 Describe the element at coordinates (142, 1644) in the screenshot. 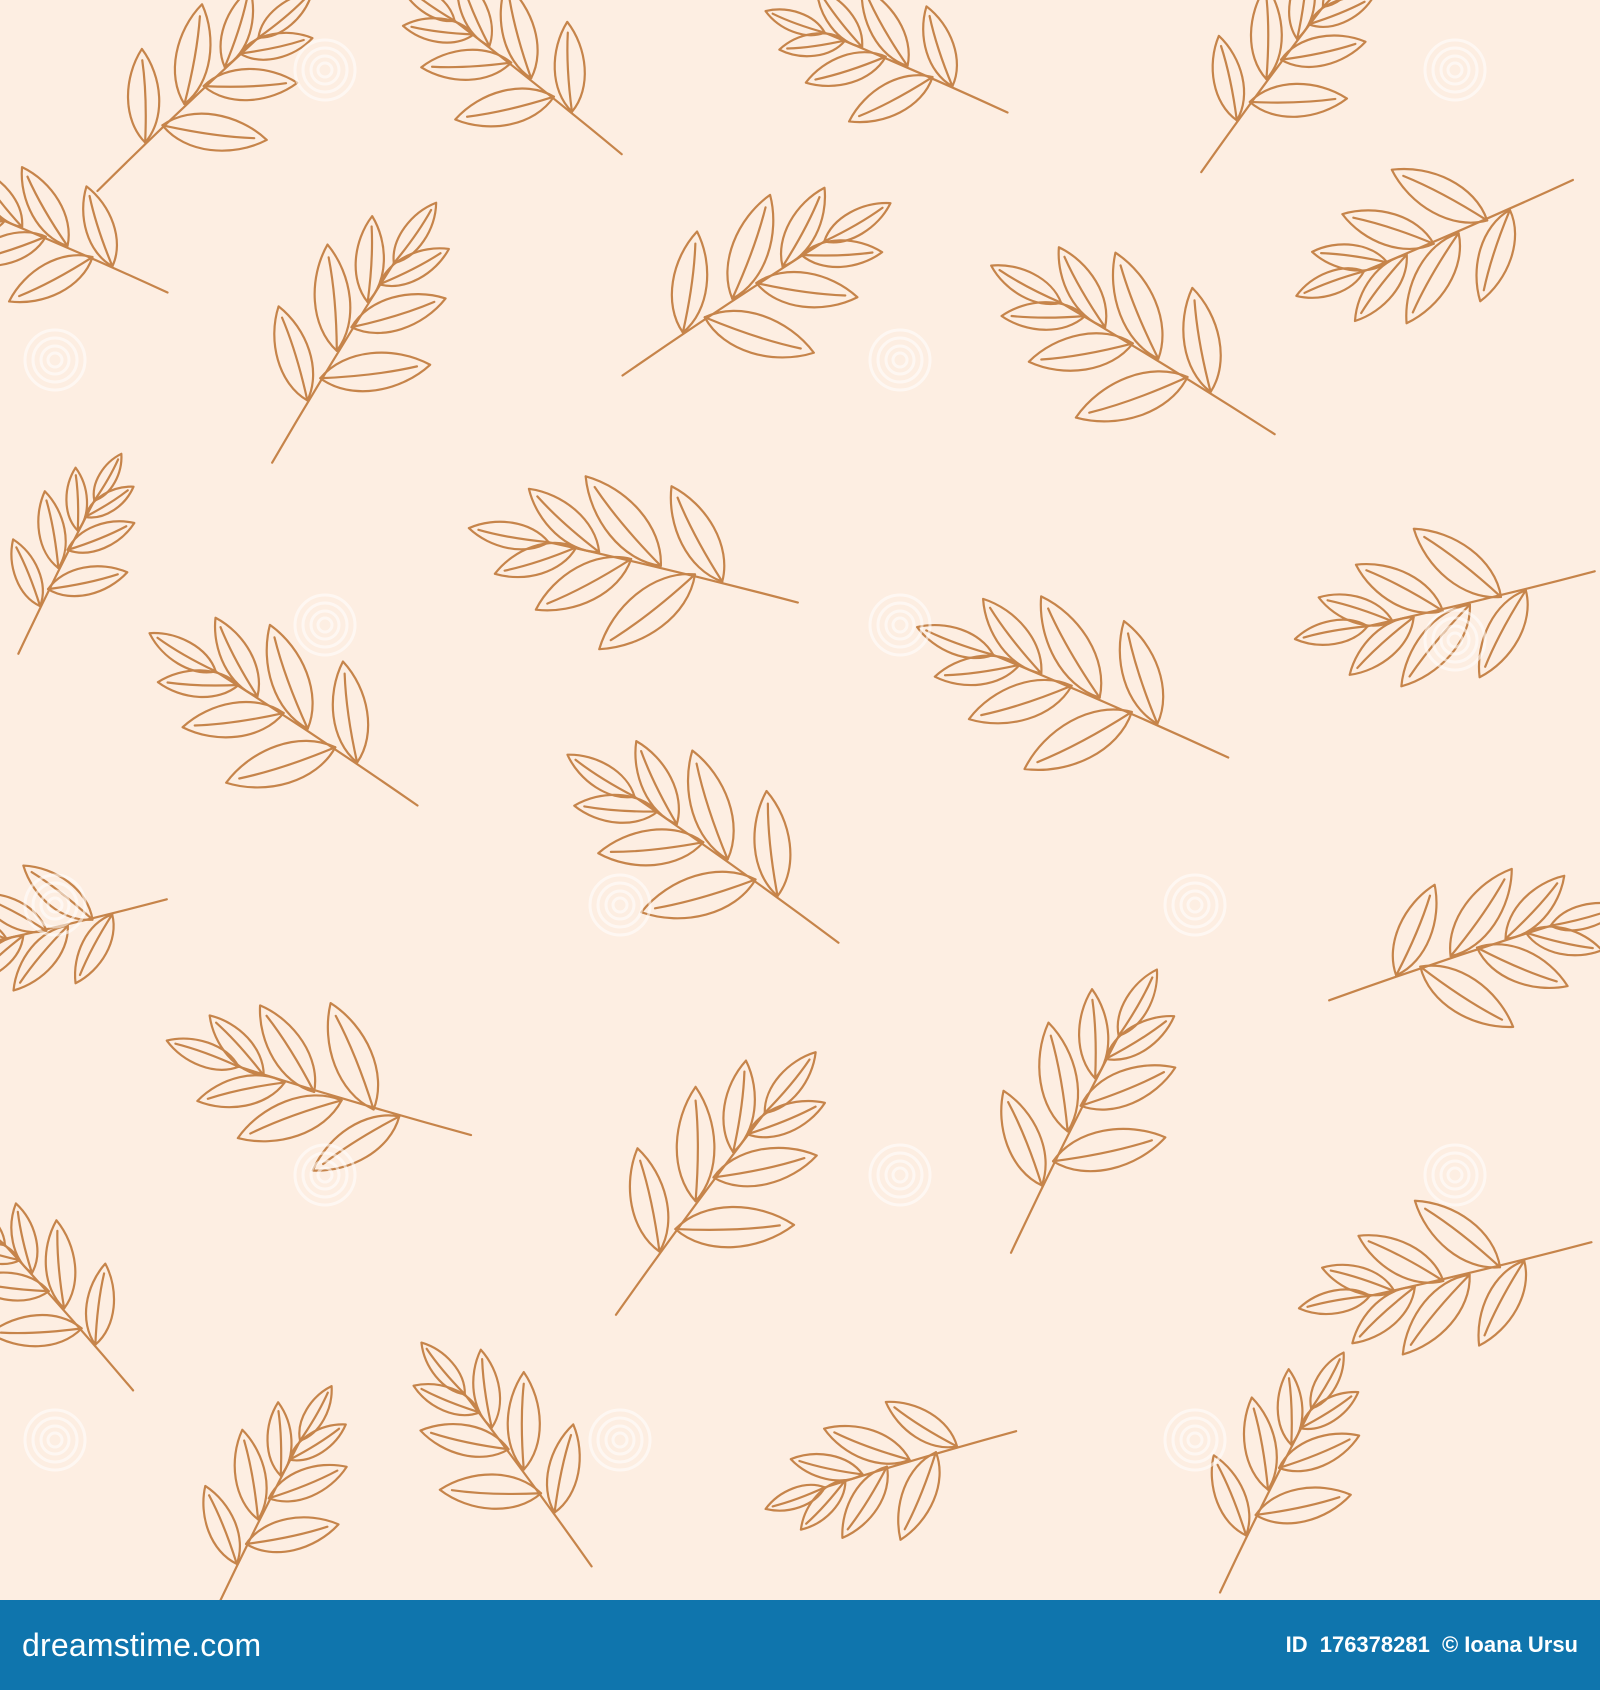

I see `dreamstime-logo: dreamstime.com` at that location.